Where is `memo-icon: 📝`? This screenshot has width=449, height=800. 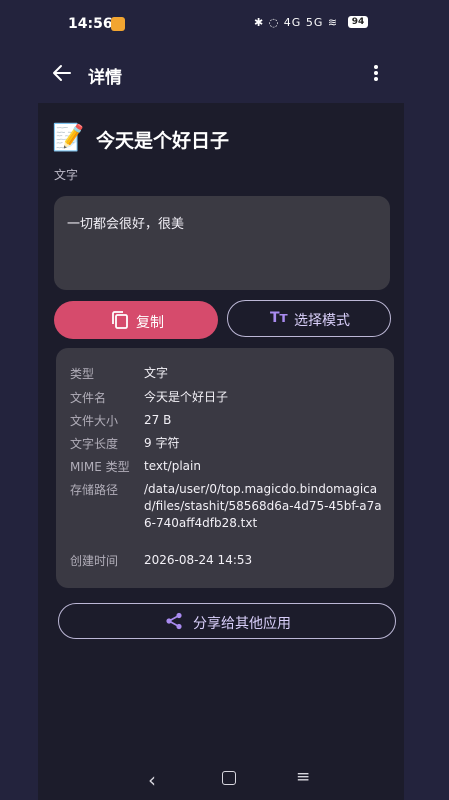
memo-icon: 📝 is located at coordinates (68, 138).